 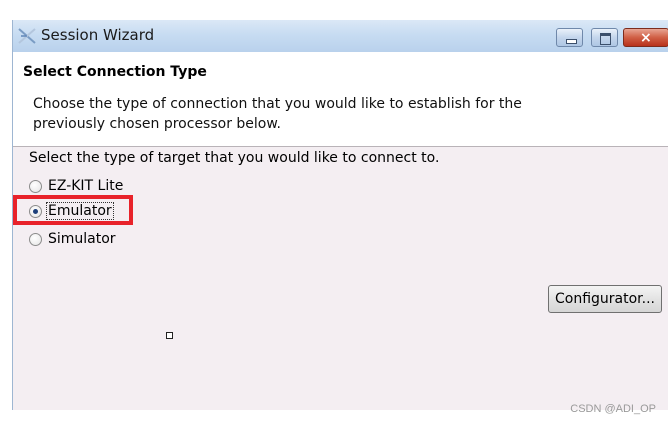 I want to click on radio-label: Simulator, so click(x=82, y=239).